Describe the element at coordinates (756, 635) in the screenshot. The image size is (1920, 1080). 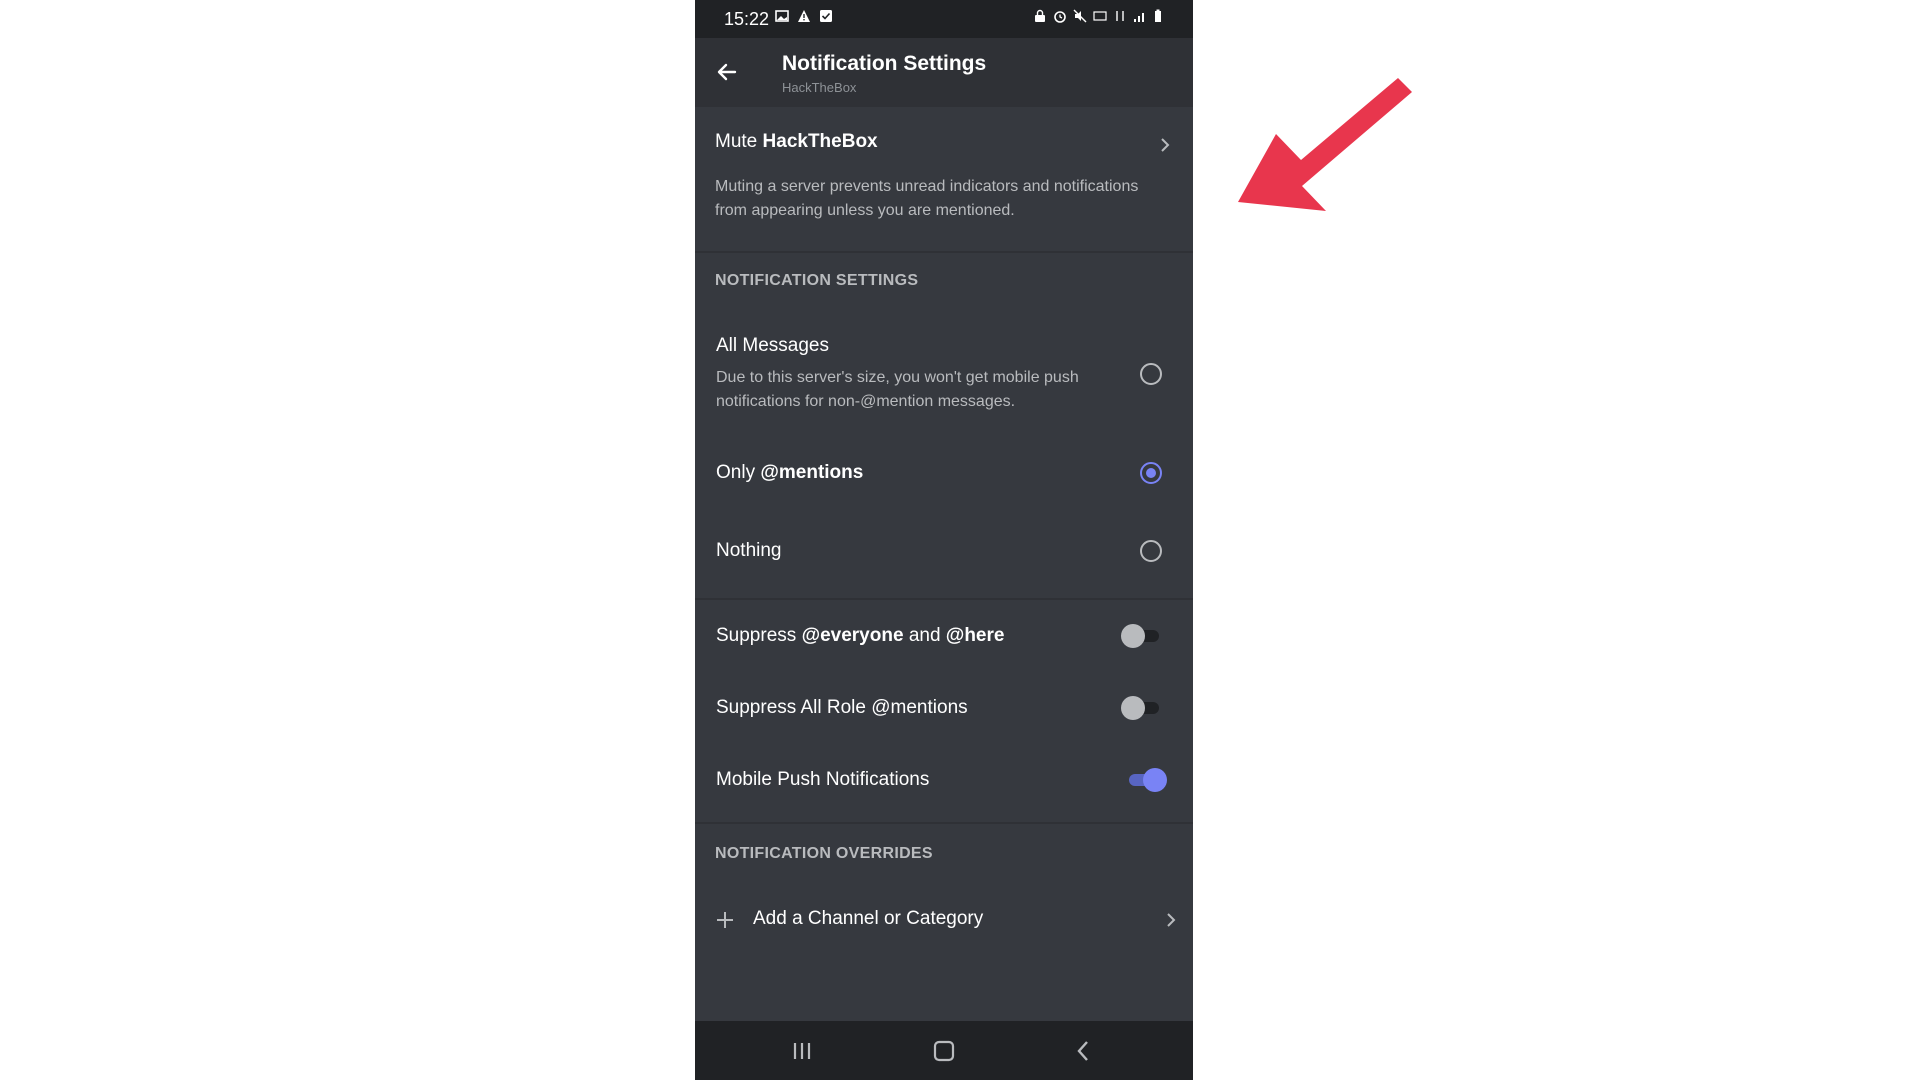
I see `label-text: Suppress` at that location.